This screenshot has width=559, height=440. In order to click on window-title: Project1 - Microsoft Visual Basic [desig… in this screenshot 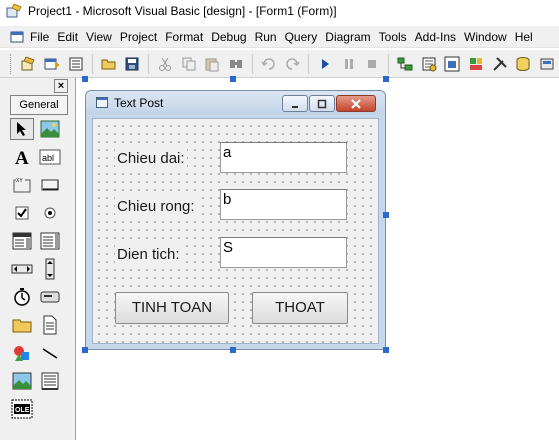, I will do `click(182, 11)`.